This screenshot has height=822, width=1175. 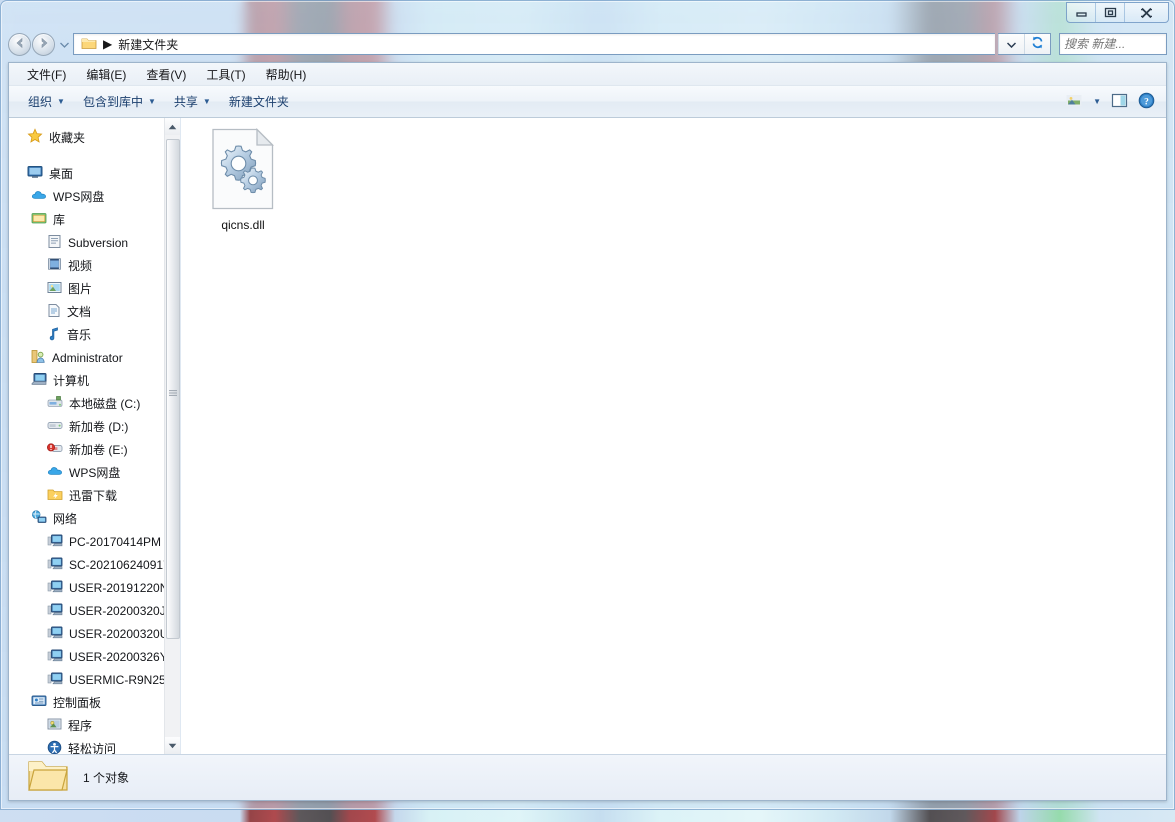 I want to click on command-toolbar: 组织 ▼ 包含到库中 ▼ 共享 ▼ 新建文件夹 ▼ ?, so click(x=587, y=102).